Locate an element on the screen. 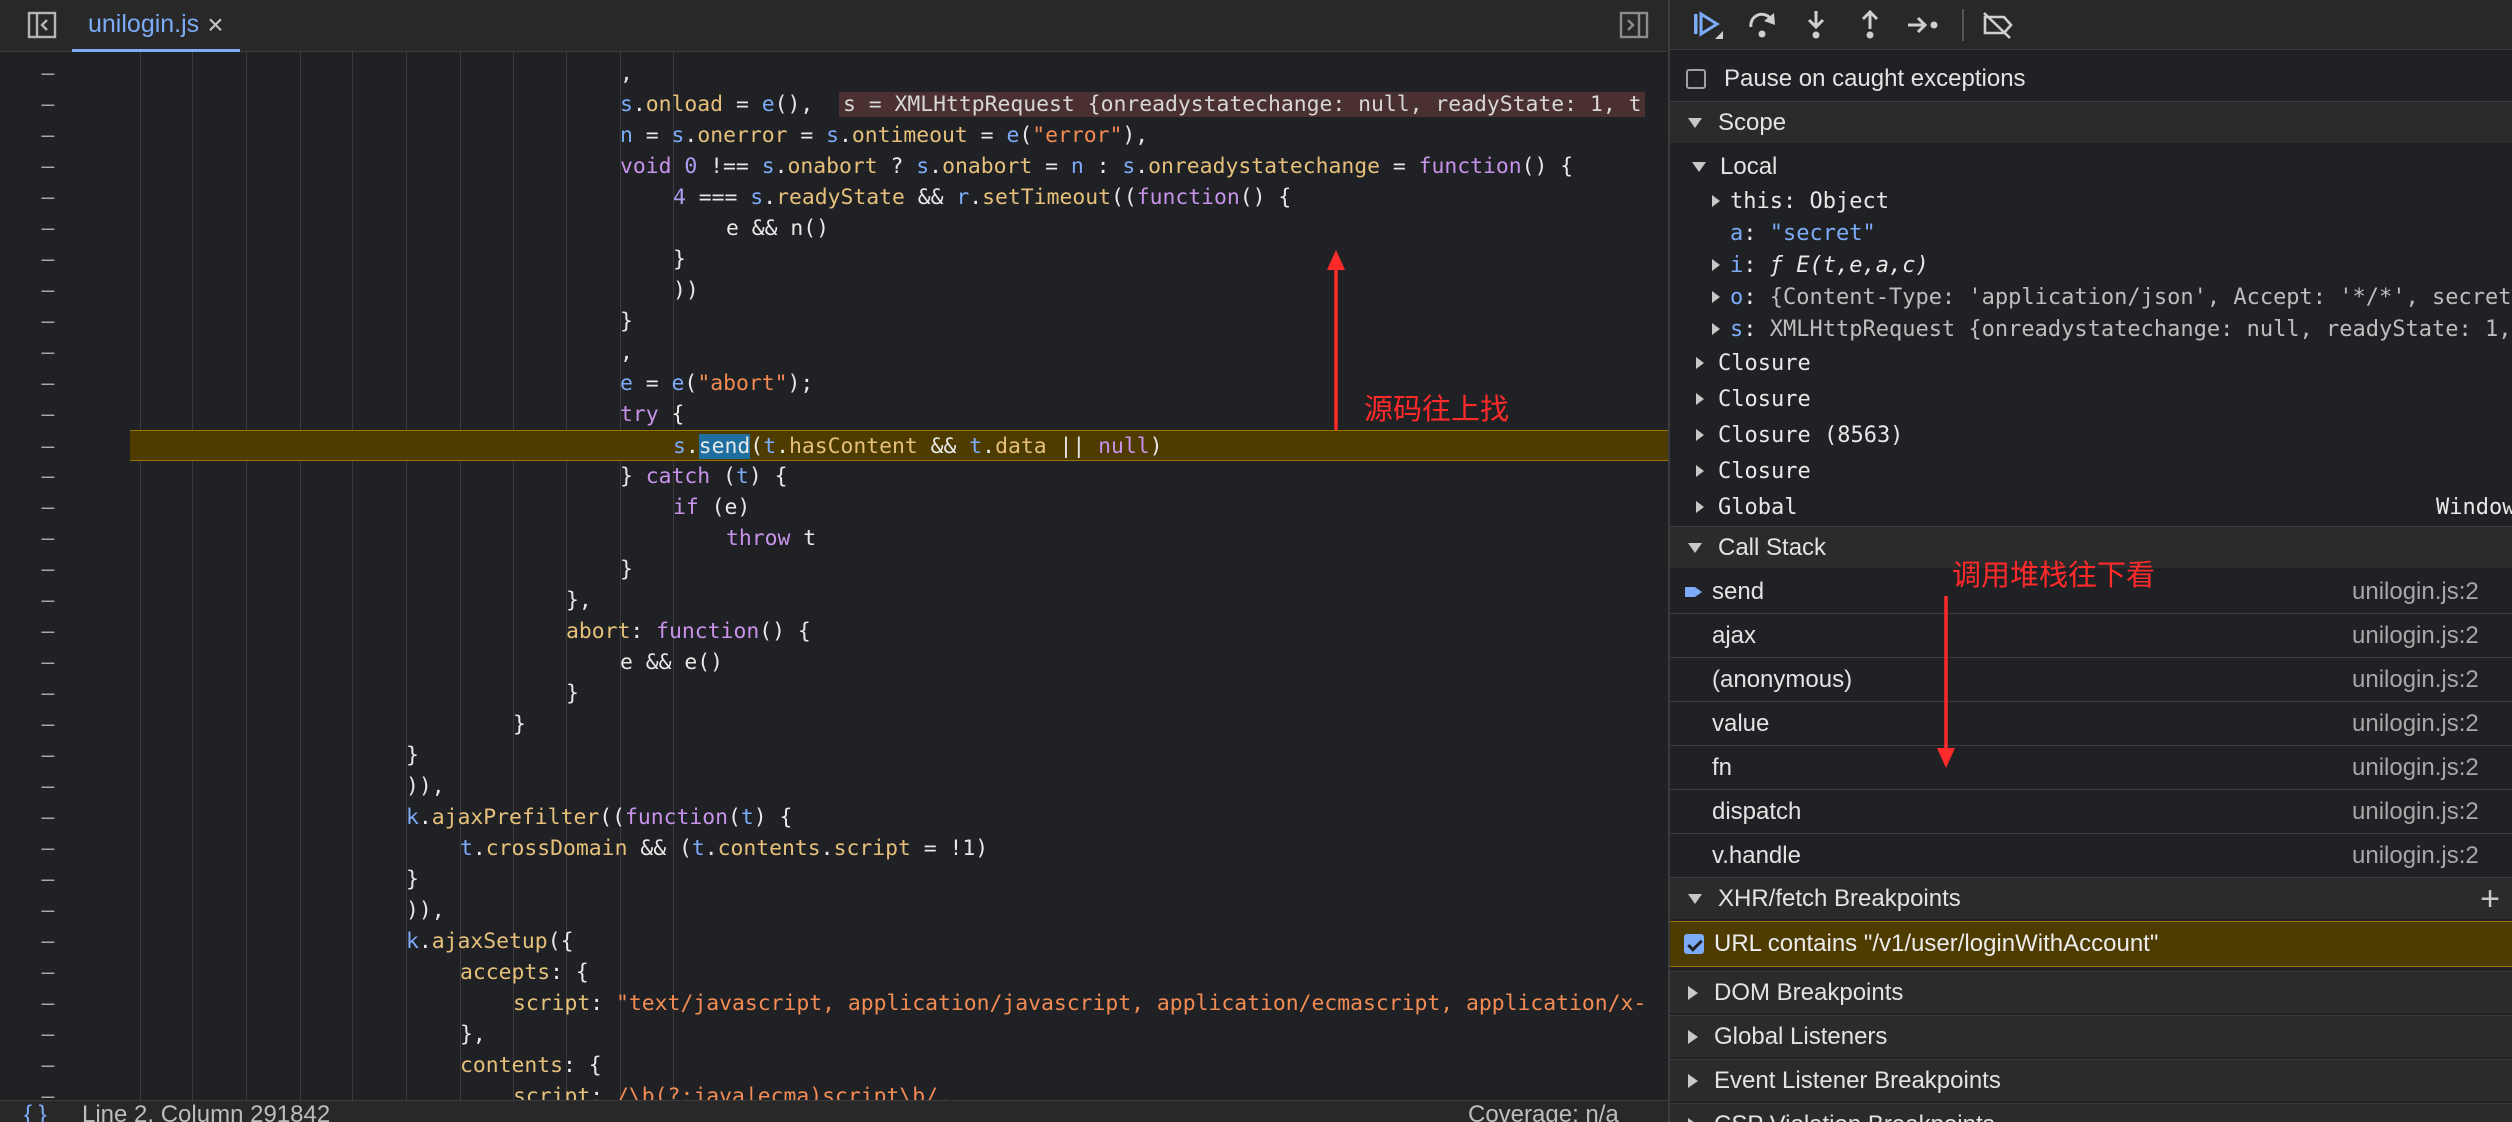 The image size is (2512, 1122). scope-closure-item: Closure (8563) is located at coordinates (2091, 435).